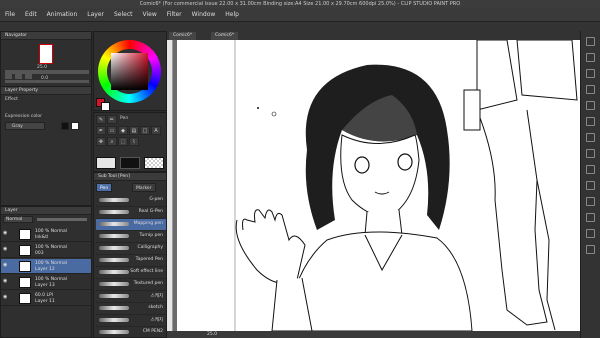 The image size is (600, 338). What do you see at coordinates (46, 250) in the screenshot?
I see `layer-row: ◉ 100 % Normal 003` at bounding box center [46, 250].